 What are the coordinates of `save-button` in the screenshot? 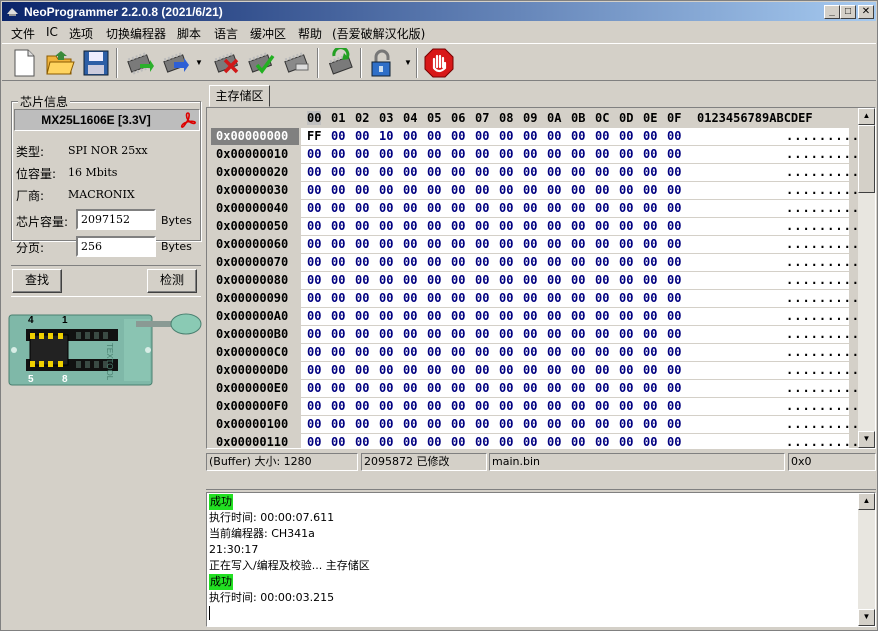 It's located at (96, 63).